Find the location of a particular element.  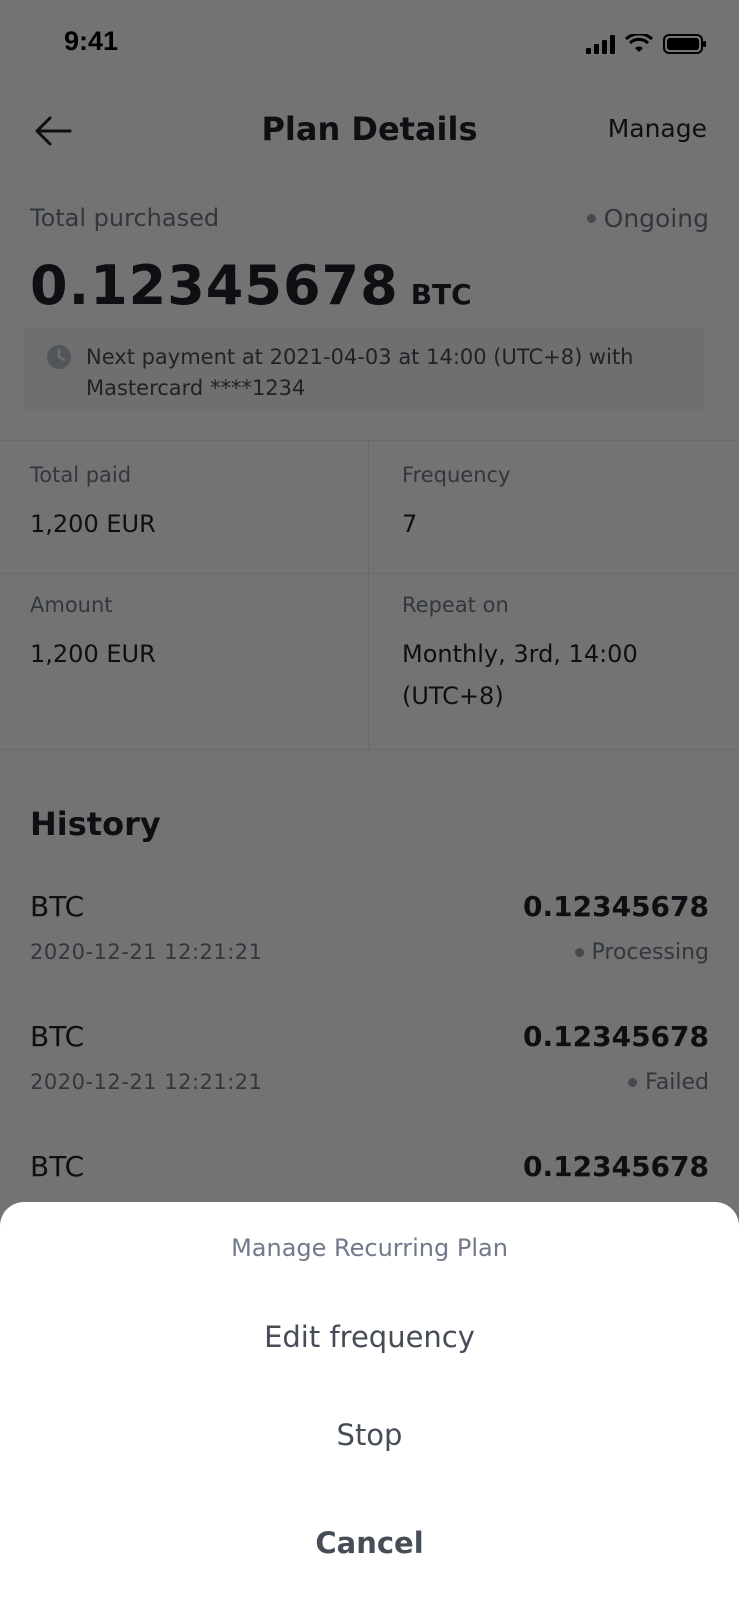

repeat-on-value: Monthly, 3rd, 14:00 (UTC+8) is located at coordinates (520, 675).